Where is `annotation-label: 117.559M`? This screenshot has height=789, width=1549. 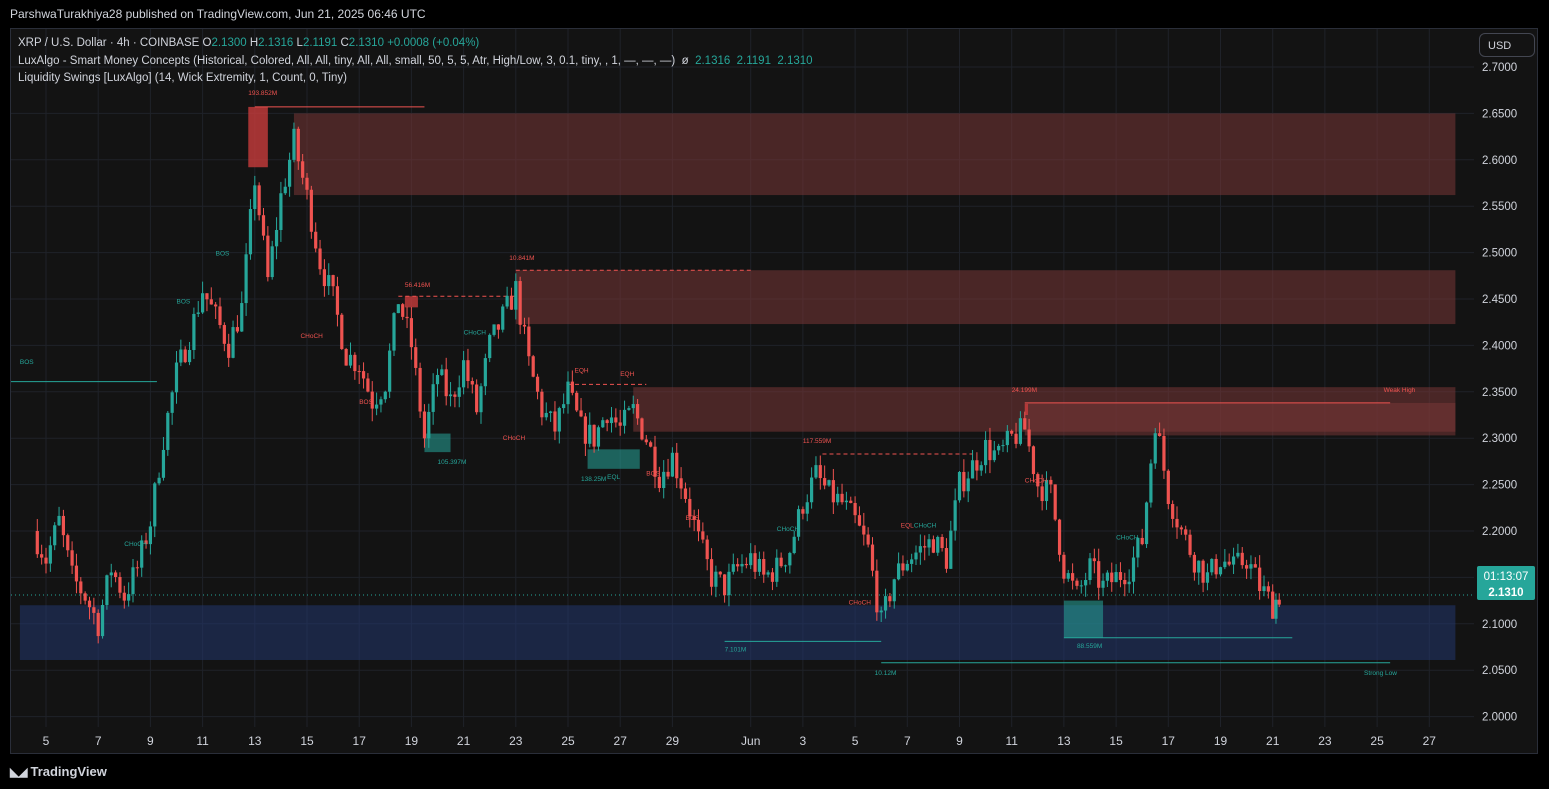
annotation-label: 117.559M is located at coordinates (817, 441).